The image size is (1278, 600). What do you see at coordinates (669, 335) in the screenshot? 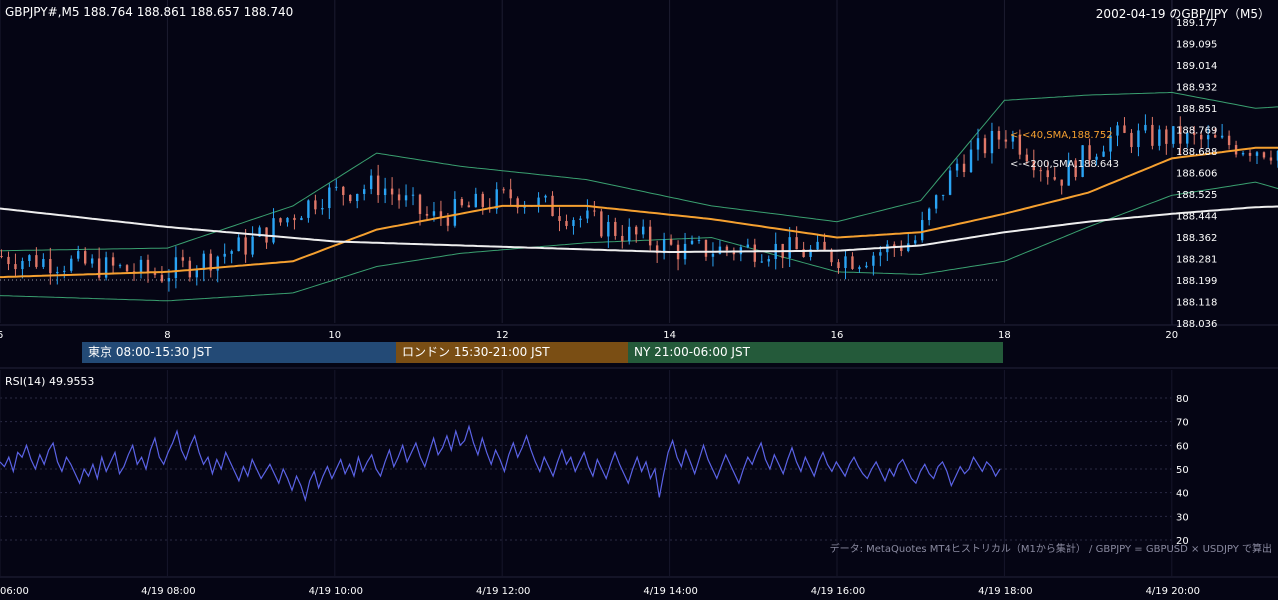
I see `time-tick-label: 14` at bounding box center [669, 335].